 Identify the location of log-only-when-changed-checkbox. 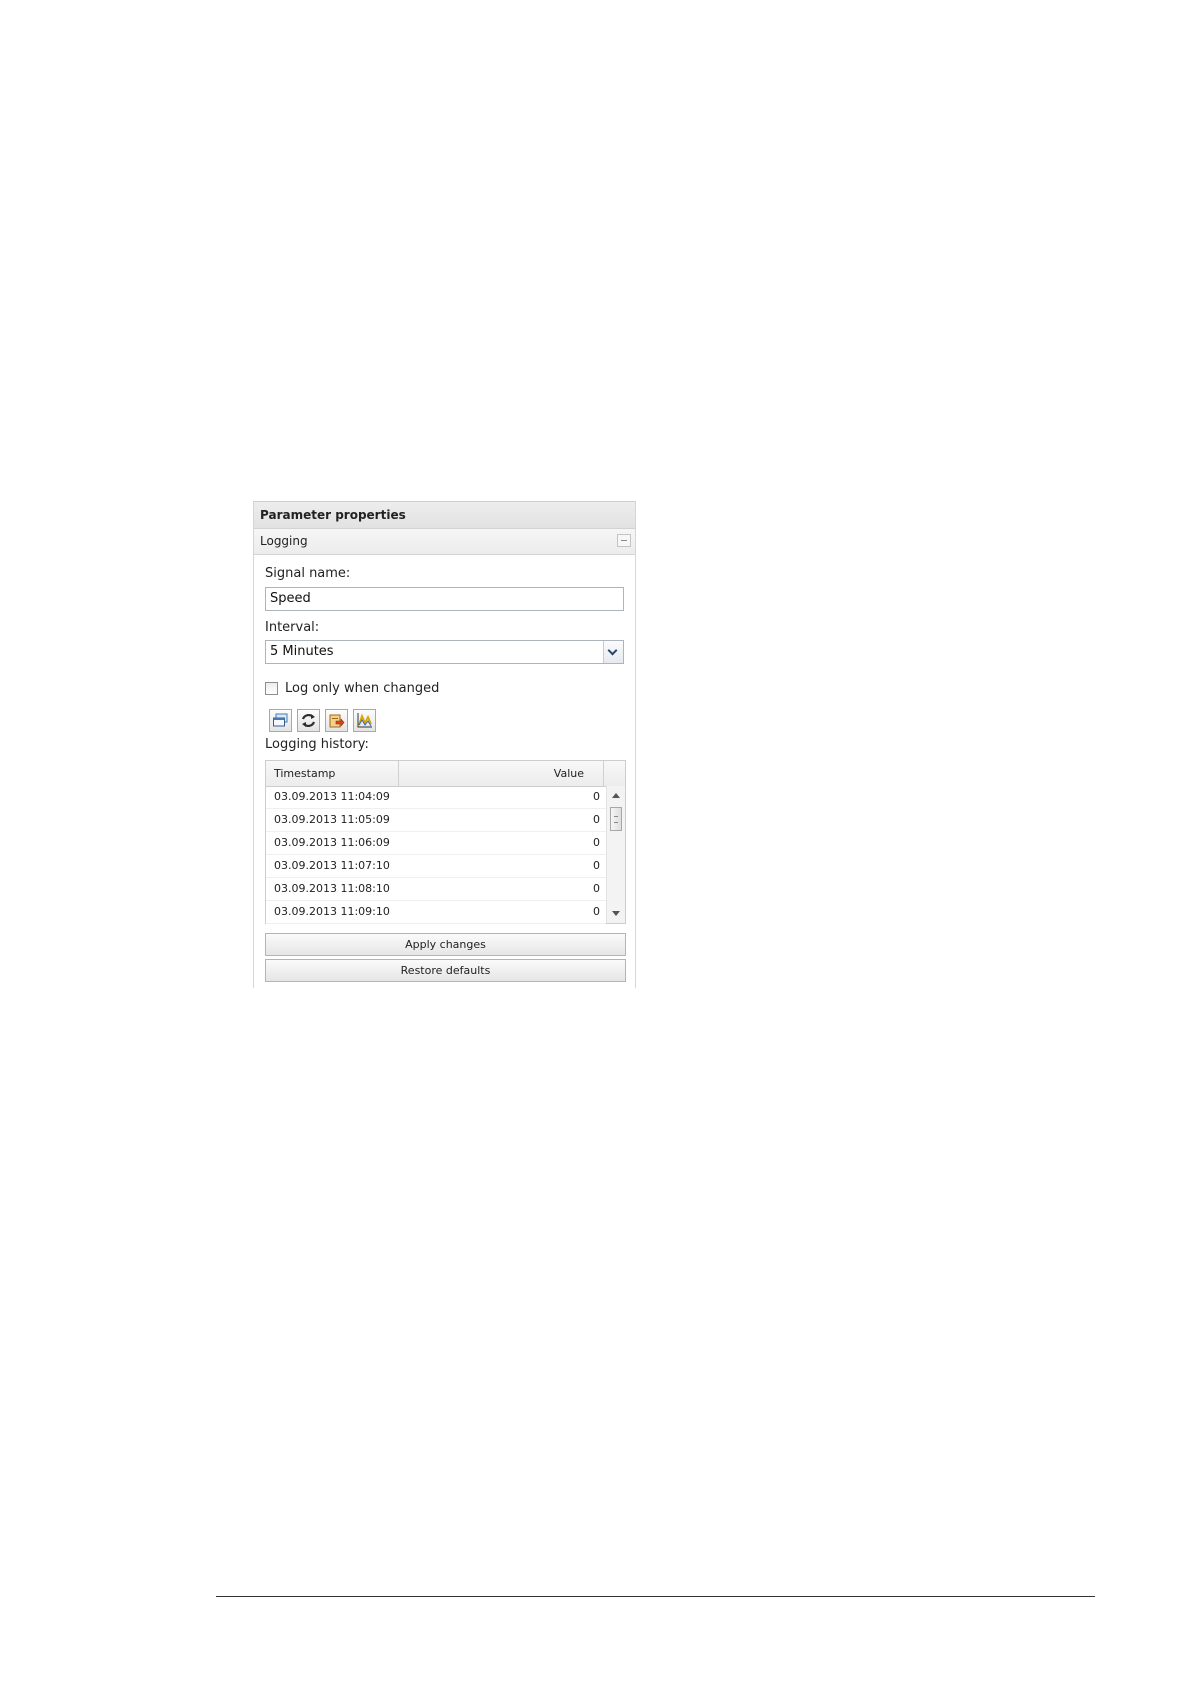
(271, 688).